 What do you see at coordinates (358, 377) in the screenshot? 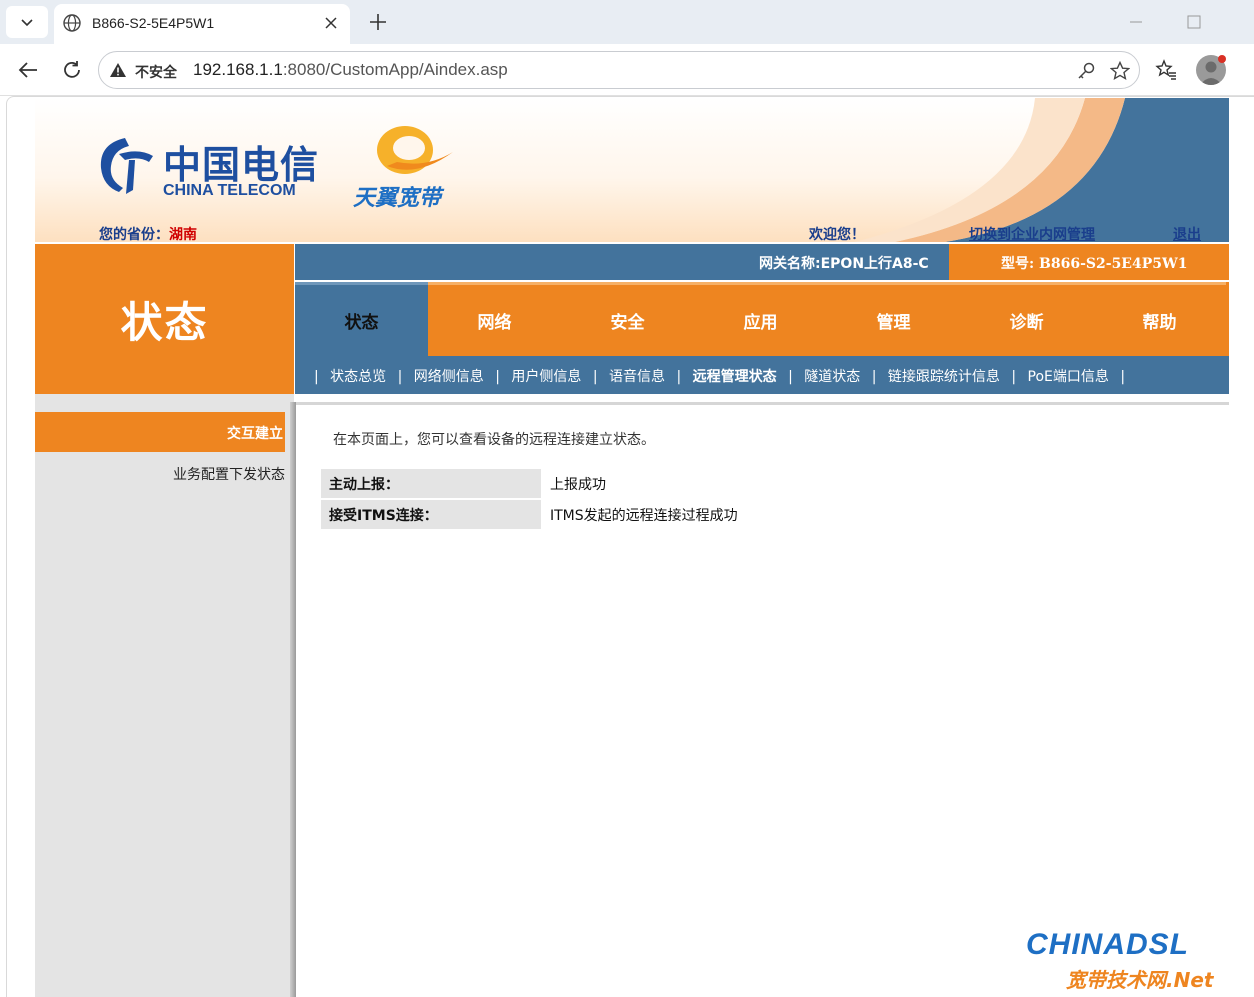
I see `subtab-overview: 状态总览` at bounding box center [358, 377].